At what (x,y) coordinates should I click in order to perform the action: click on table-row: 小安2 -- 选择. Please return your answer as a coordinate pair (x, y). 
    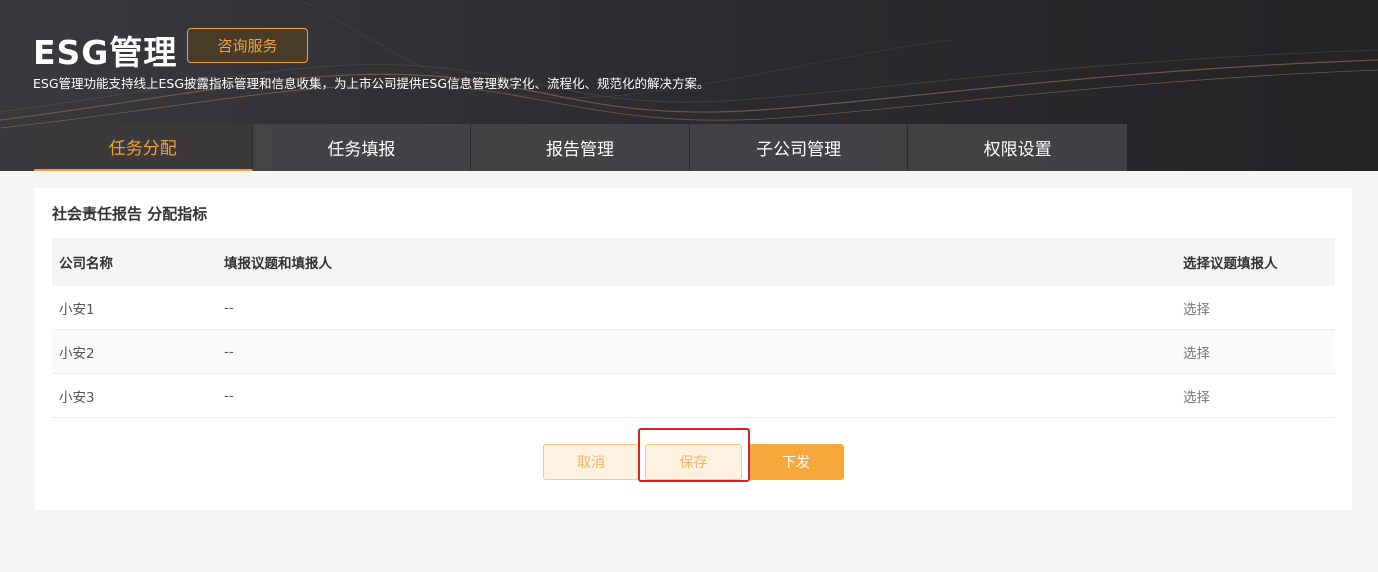
    Looking at the image, I should click on (693, 352).